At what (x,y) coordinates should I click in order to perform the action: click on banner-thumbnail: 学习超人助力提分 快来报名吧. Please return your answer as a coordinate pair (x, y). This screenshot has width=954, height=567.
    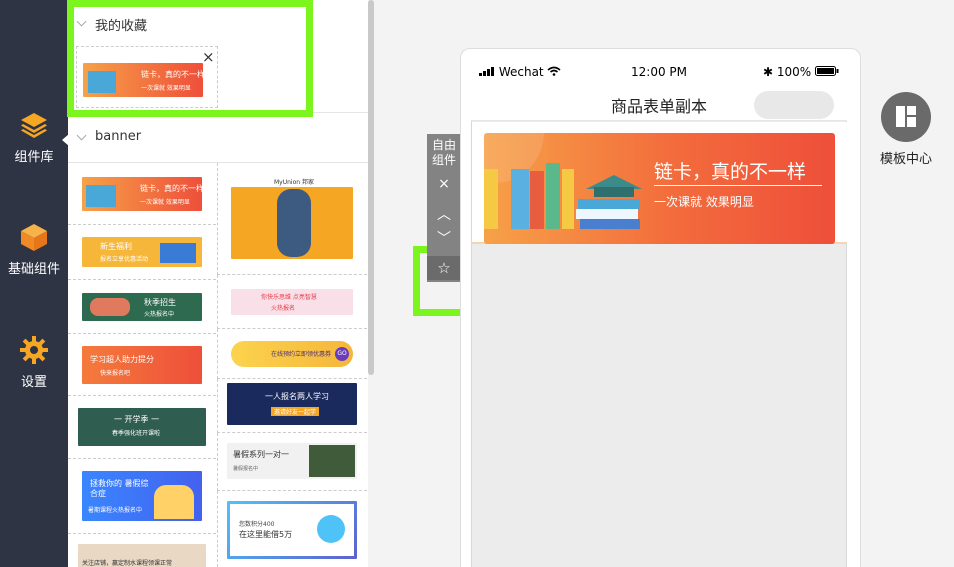
    Looking at the image, I should click on (142, 365).